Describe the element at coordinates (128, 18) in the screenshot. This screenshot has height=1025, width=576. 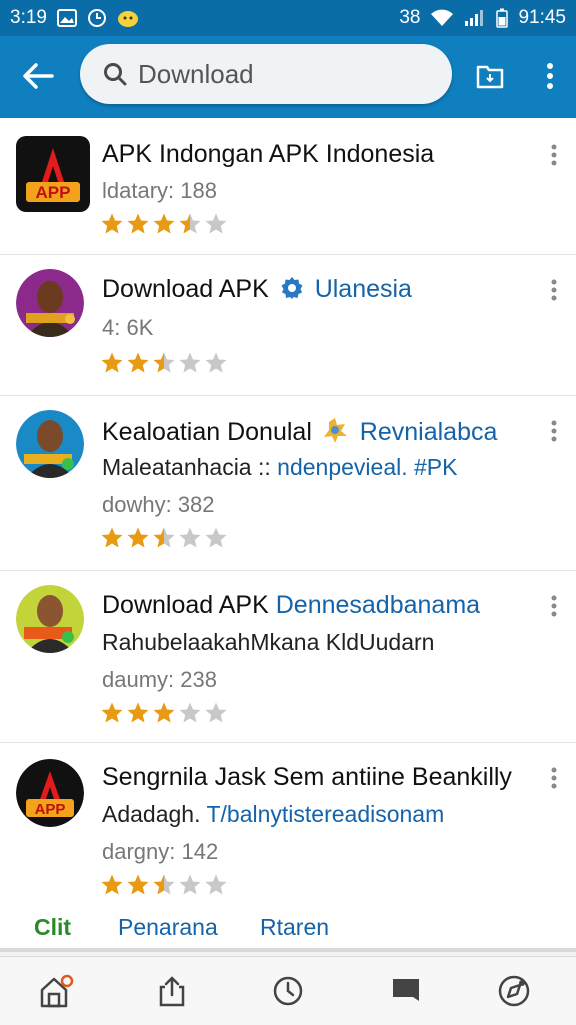
I see `emoji-notification-icon` at that location.